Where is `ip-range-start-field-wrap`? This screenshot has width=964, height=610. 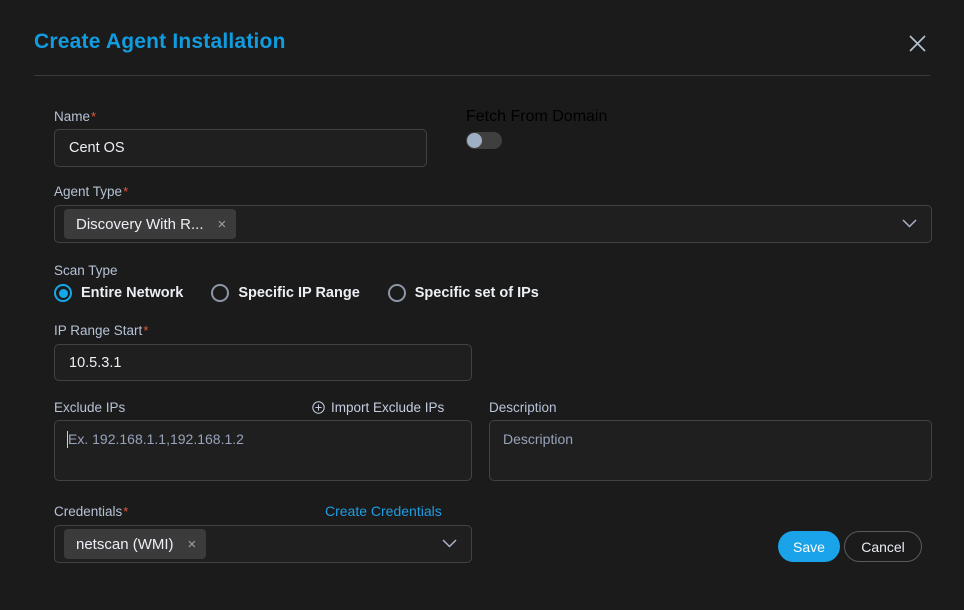 ip-range-start-field-wrap is located at coordinates (263, 362).